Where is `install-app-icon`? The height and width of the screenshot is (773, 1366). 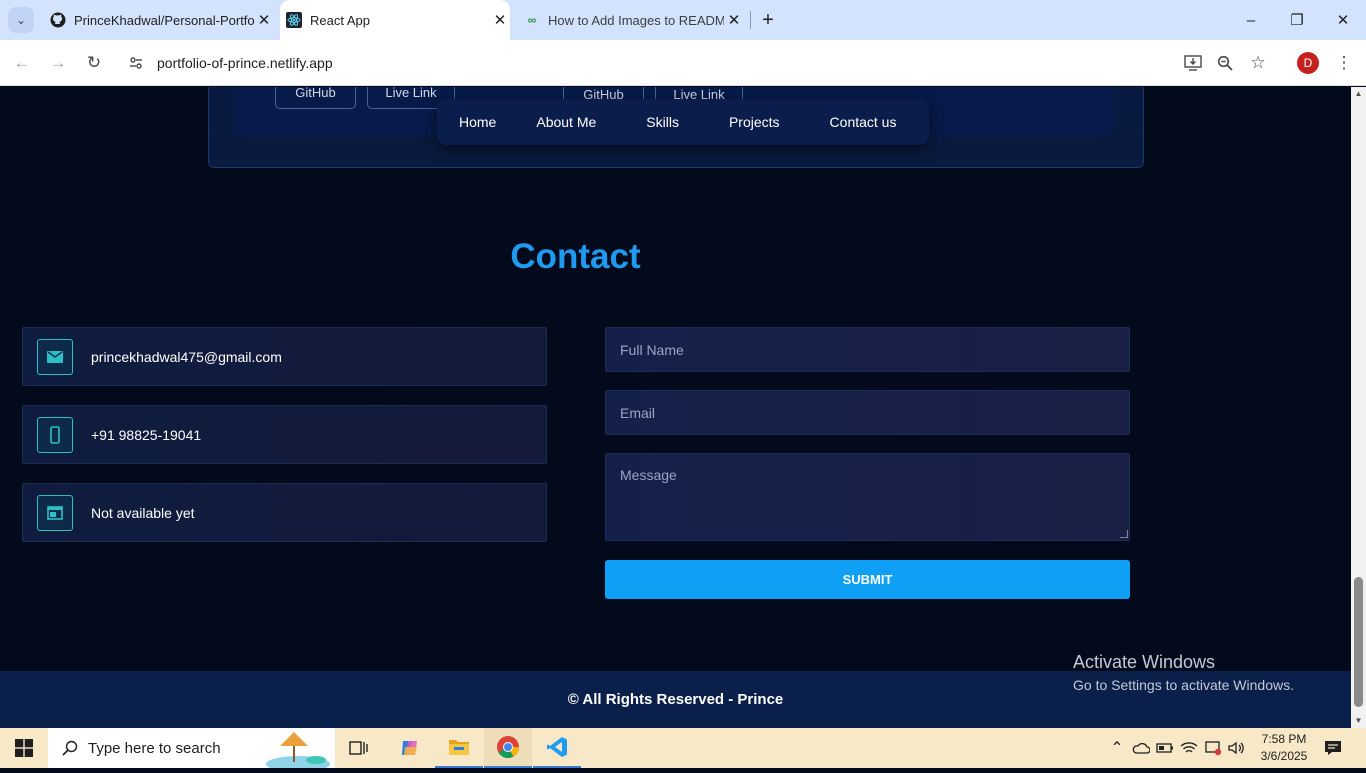
install-app-icon is located at coordinates (1193, 63).